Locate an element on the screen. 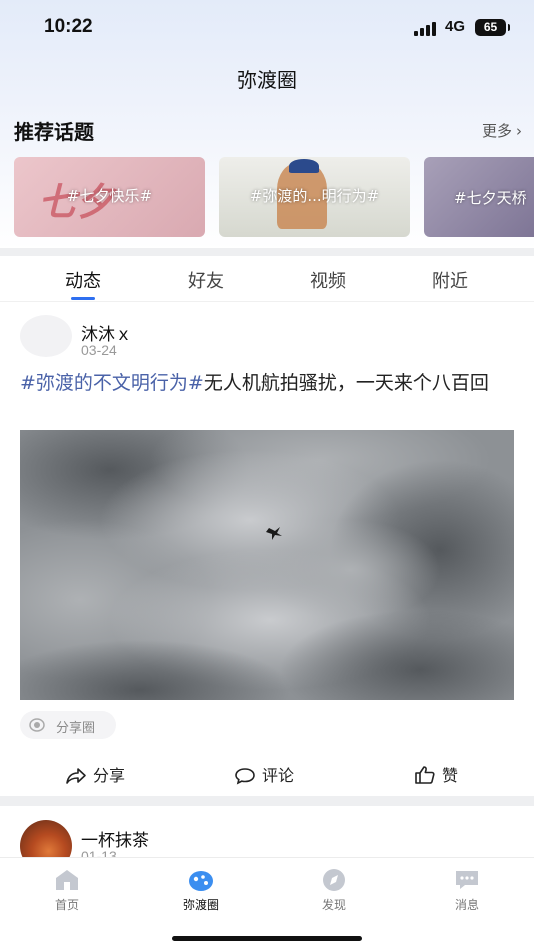 Image resolution: width=534 pixels, height=950 pixels. compass-icon is located at coordinates (334, 880).